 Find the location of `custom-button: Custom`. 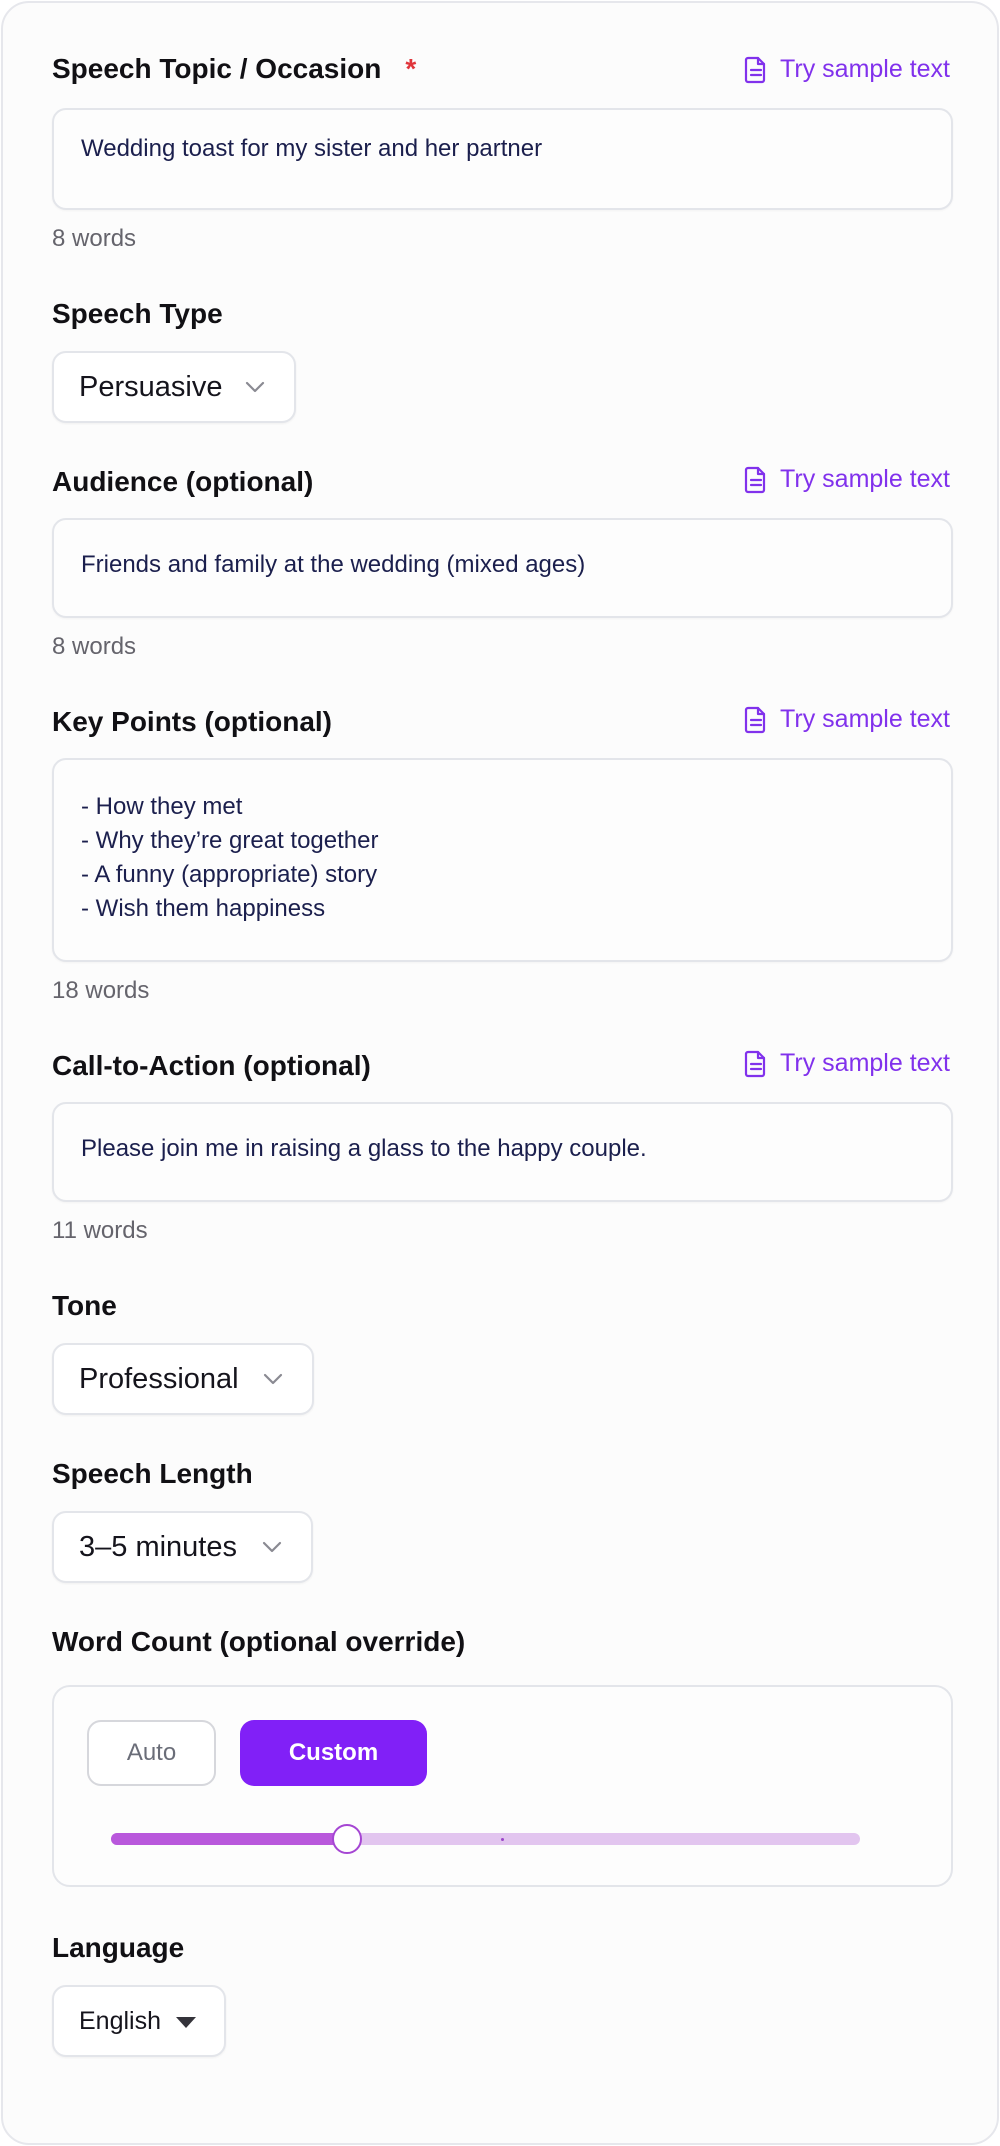

custom-button: Custom is located at coordinates (333, 1753).